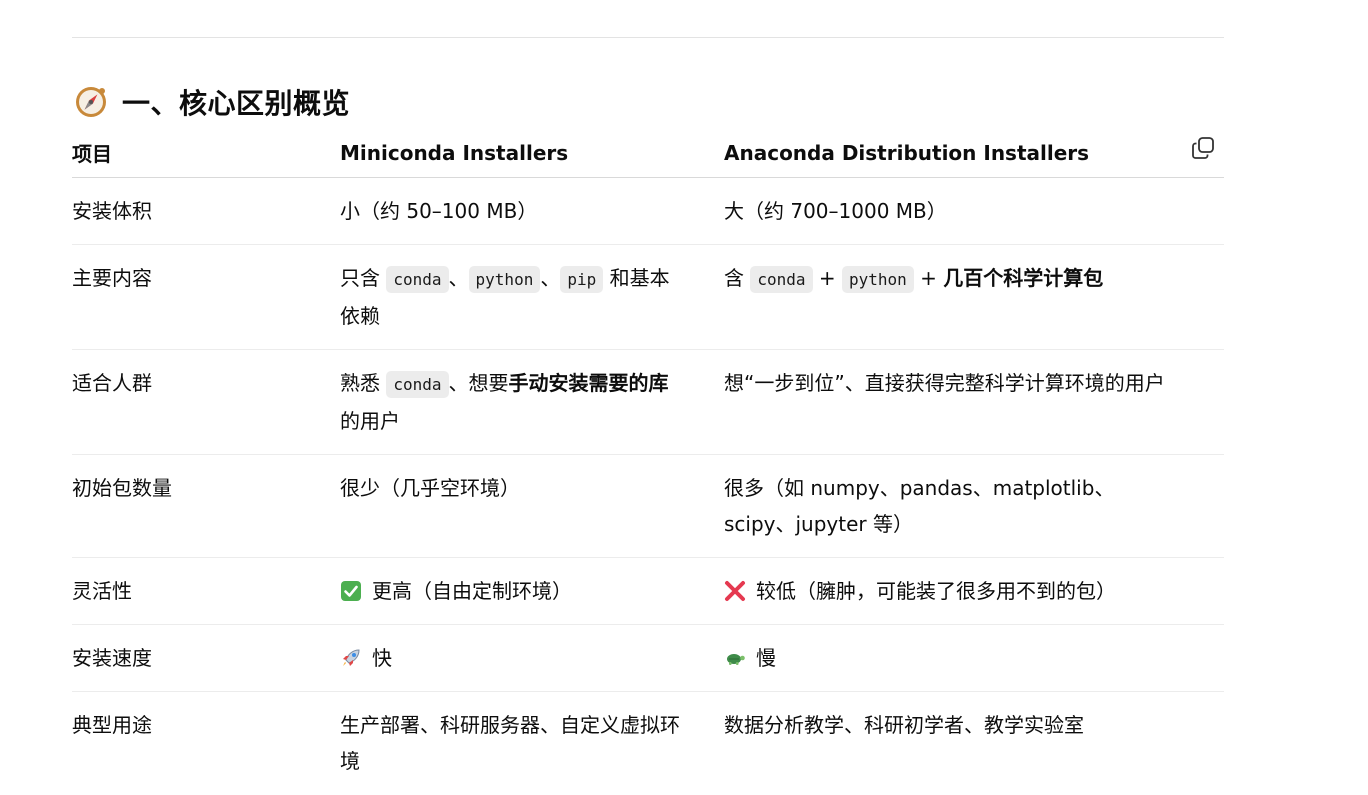 This screenshot has height=795, width=1368. What do you see at coordinates (974, 297) in the screenshot?
I see `anaconda-cell: 含 conda + python + 几百个科学计算包` at bounding box center [974, 297].